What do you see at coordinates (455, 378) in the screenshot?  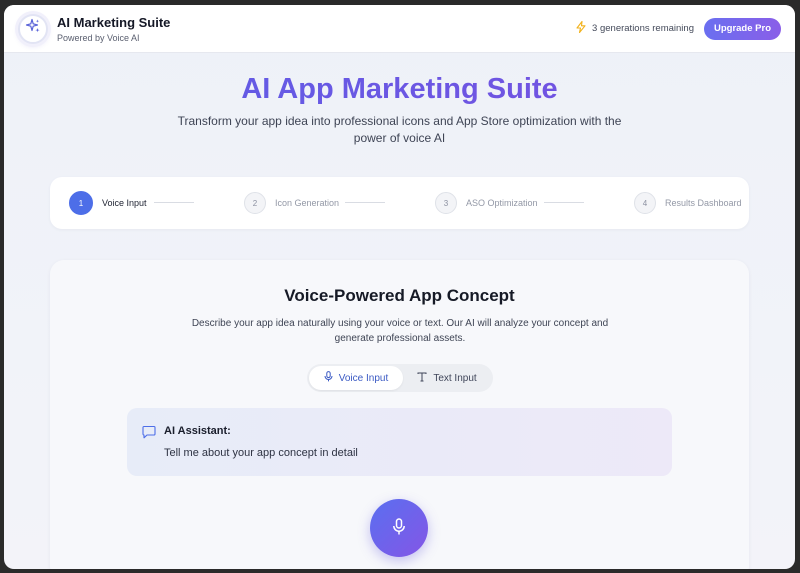 I see `text-input-tab-label: Text Input` at bounding box center [455, 378].